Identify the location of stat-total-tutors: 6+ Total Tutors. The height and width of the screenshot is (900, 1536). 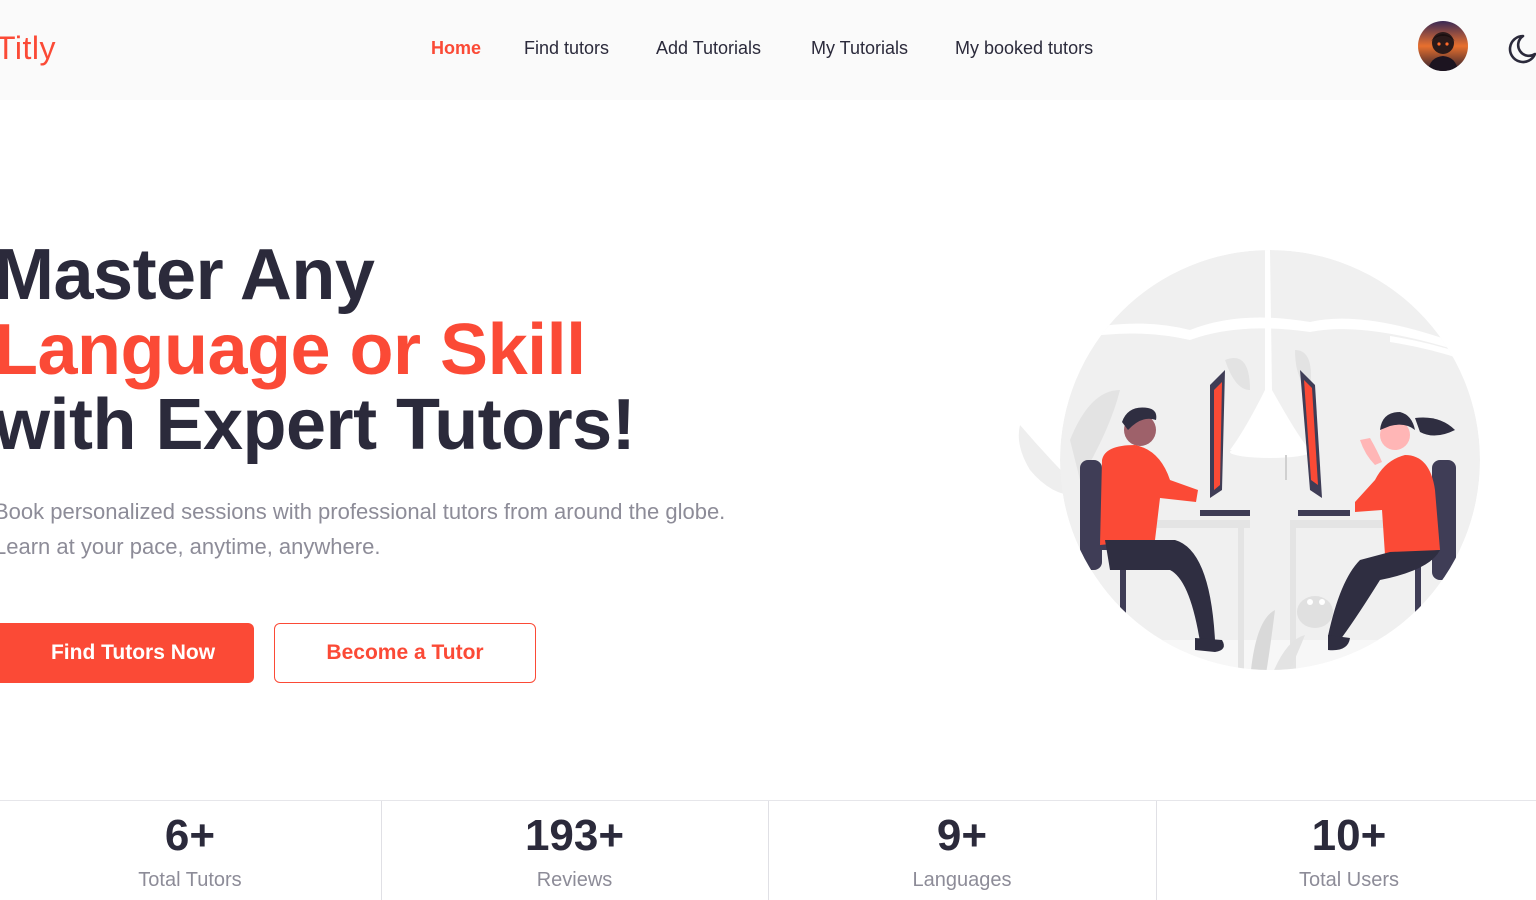
(190, 850).